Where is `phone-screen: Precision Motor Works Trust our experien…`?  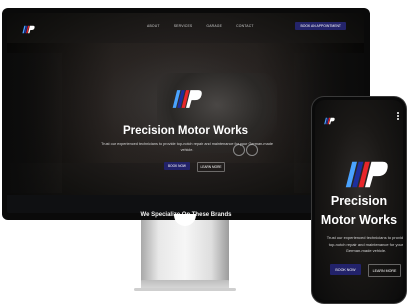 phone-screen: Precision Motor Works Trust our experien… is located at coordinates (359, 200).